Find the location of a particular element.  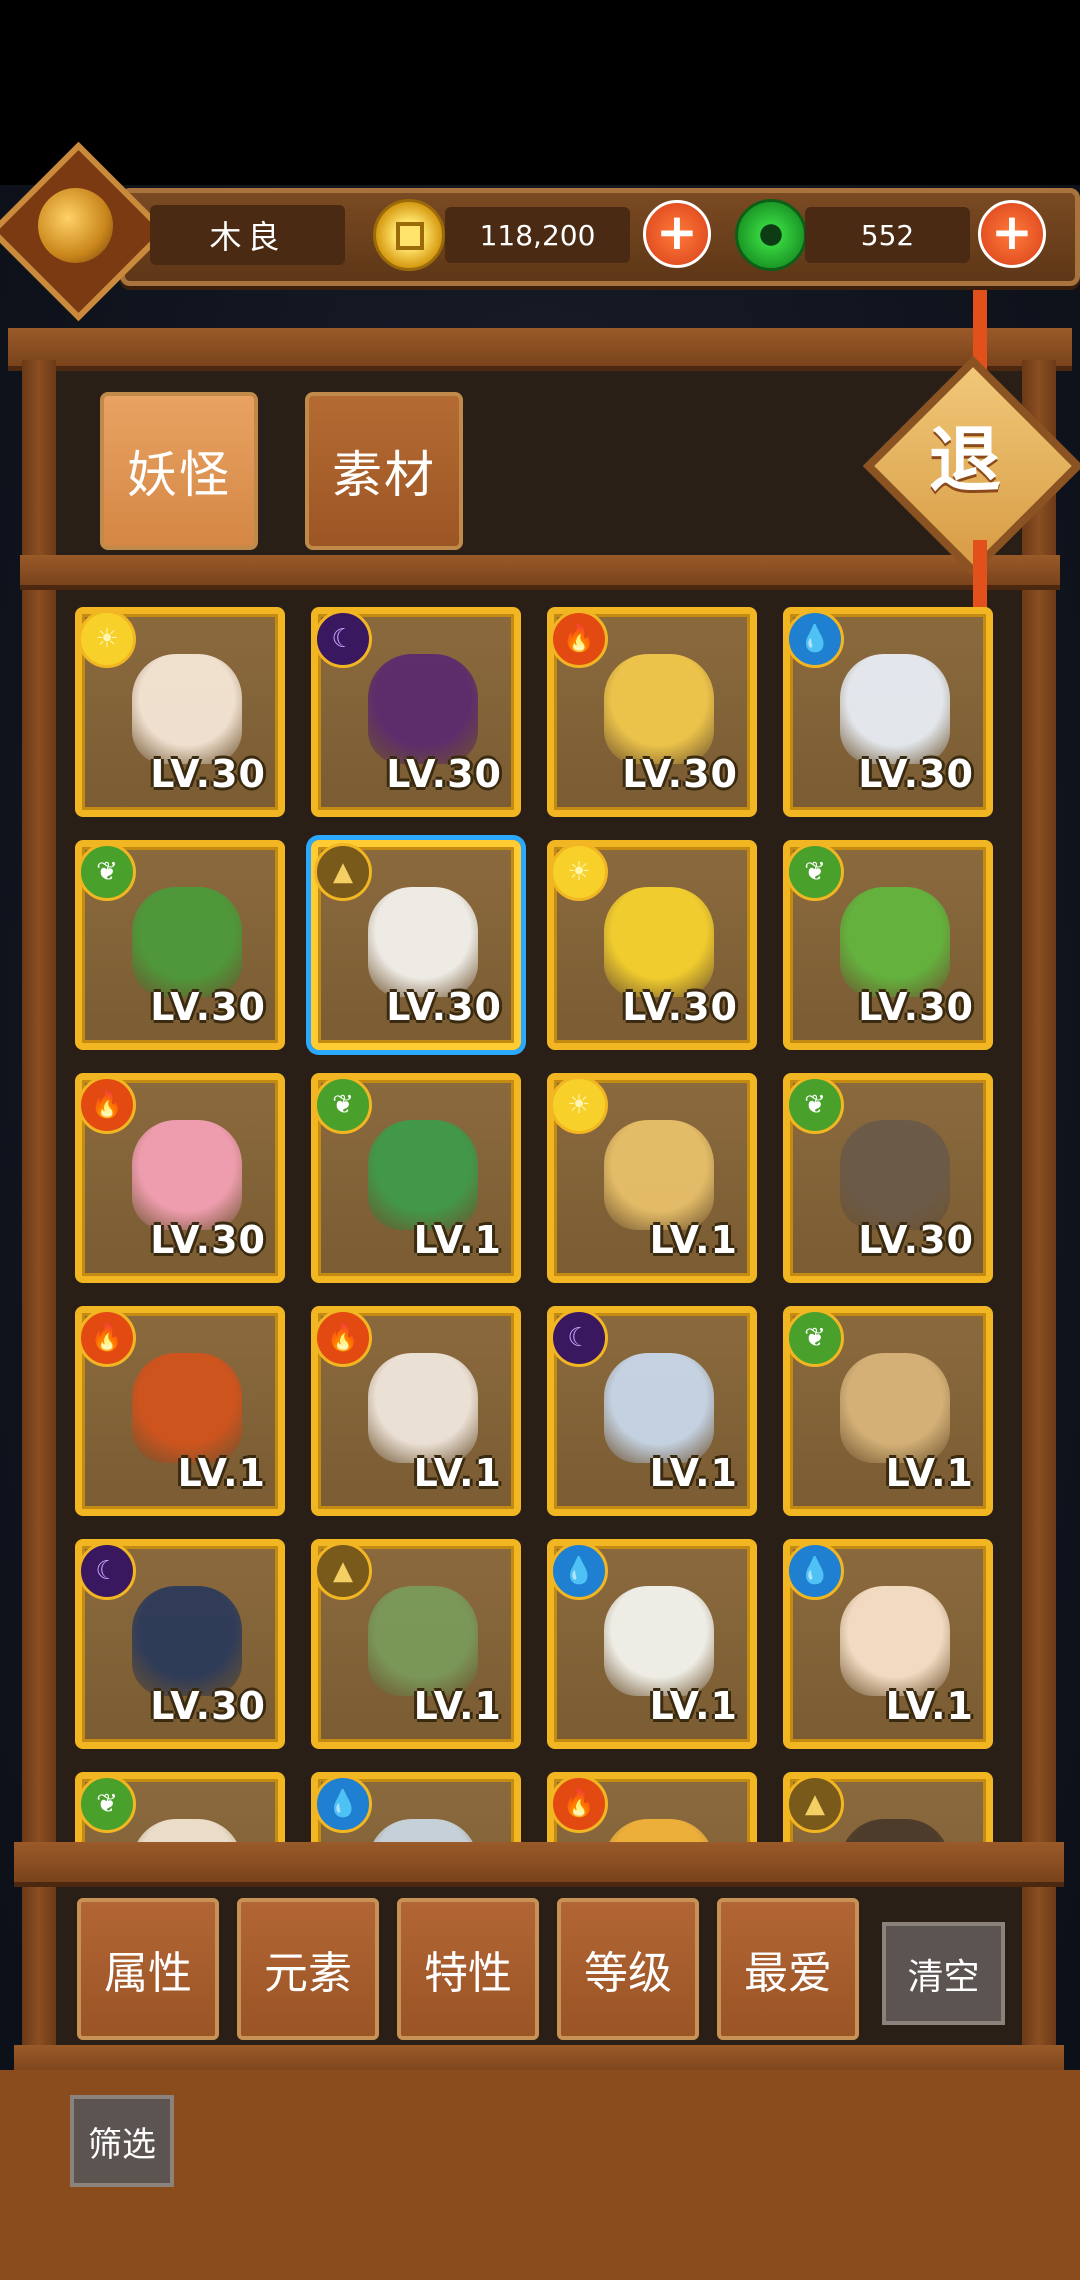

add-jade-button: + is located at coordinates (1012, 234).